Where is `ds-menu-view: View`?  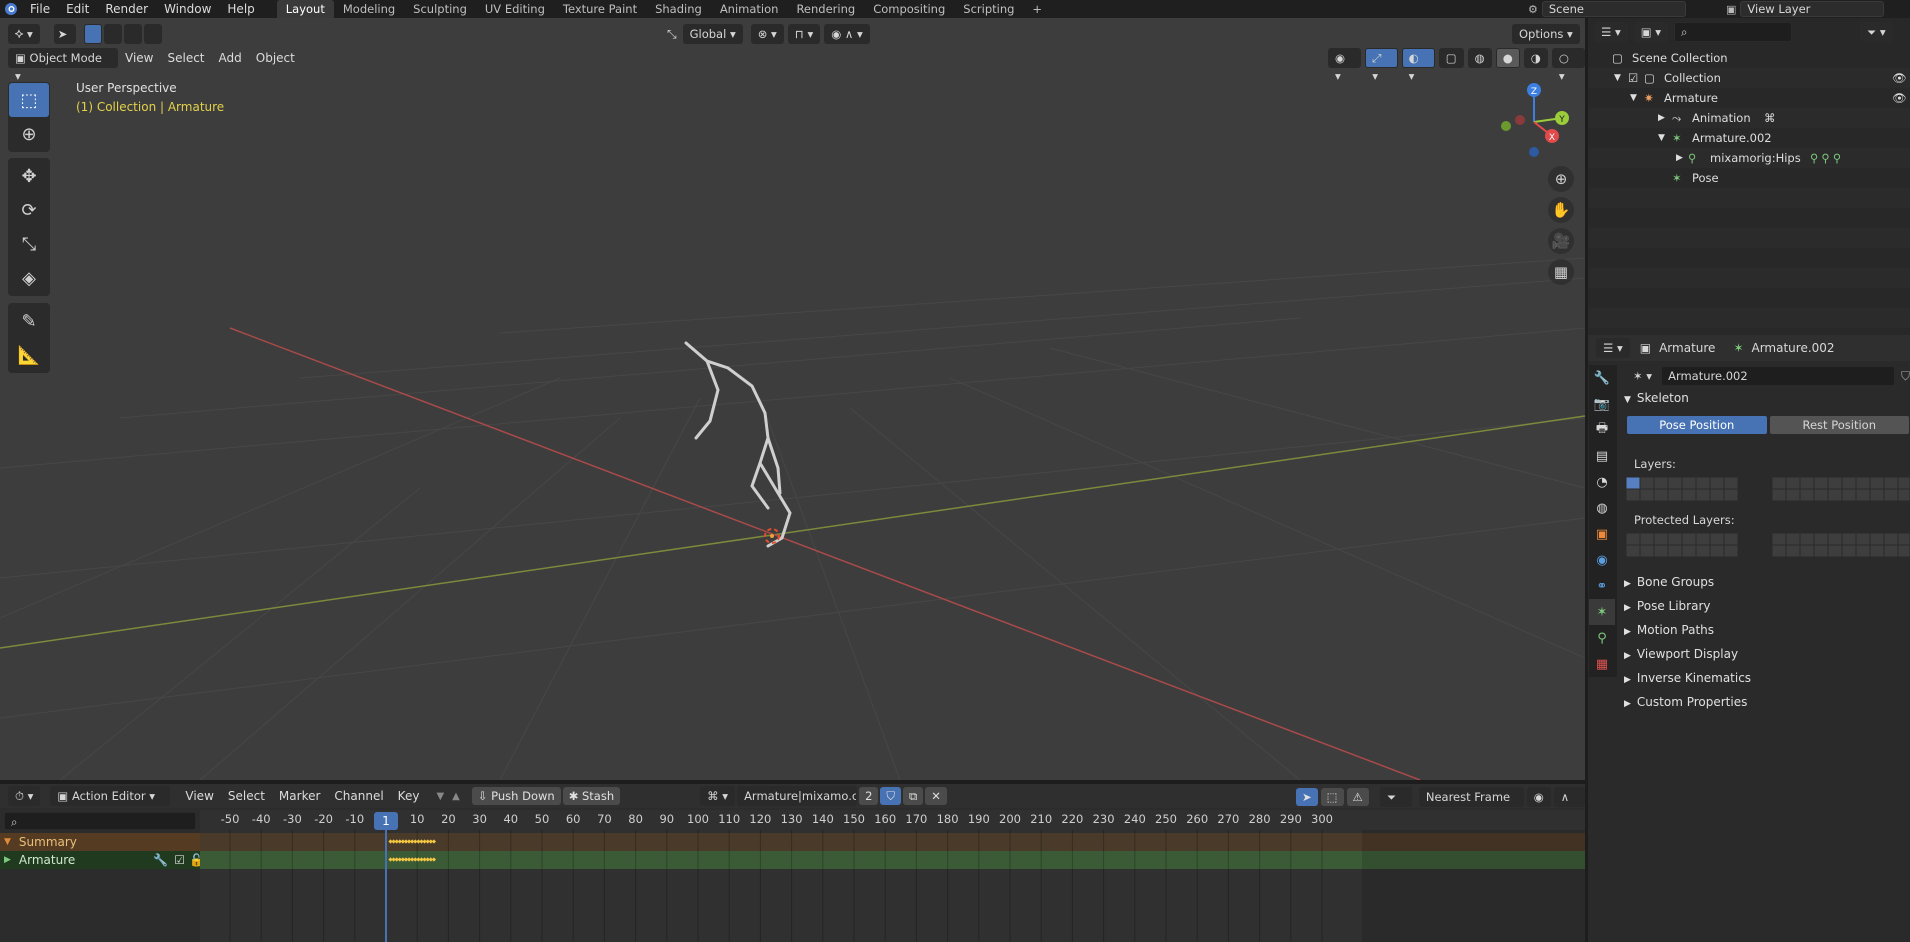 ds-menu-view: View is located at coordinates (199, 796).